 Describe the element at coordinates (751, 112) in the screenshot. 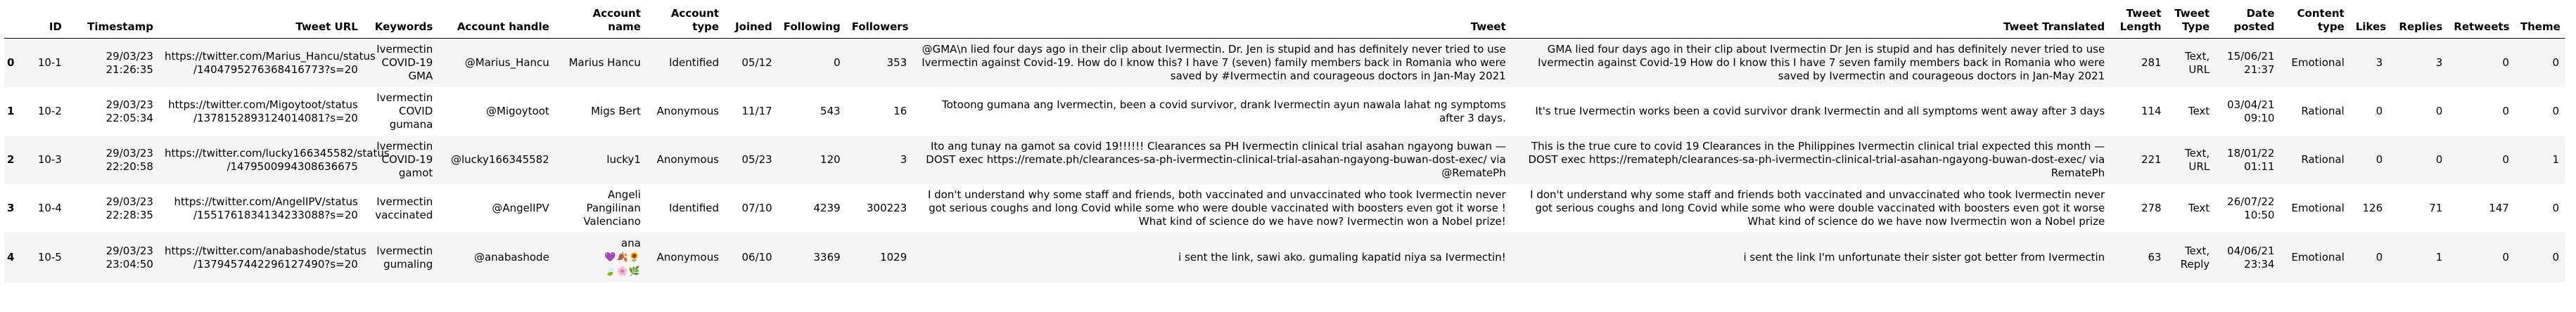

I see `cell-joined: 11/17` at that location.